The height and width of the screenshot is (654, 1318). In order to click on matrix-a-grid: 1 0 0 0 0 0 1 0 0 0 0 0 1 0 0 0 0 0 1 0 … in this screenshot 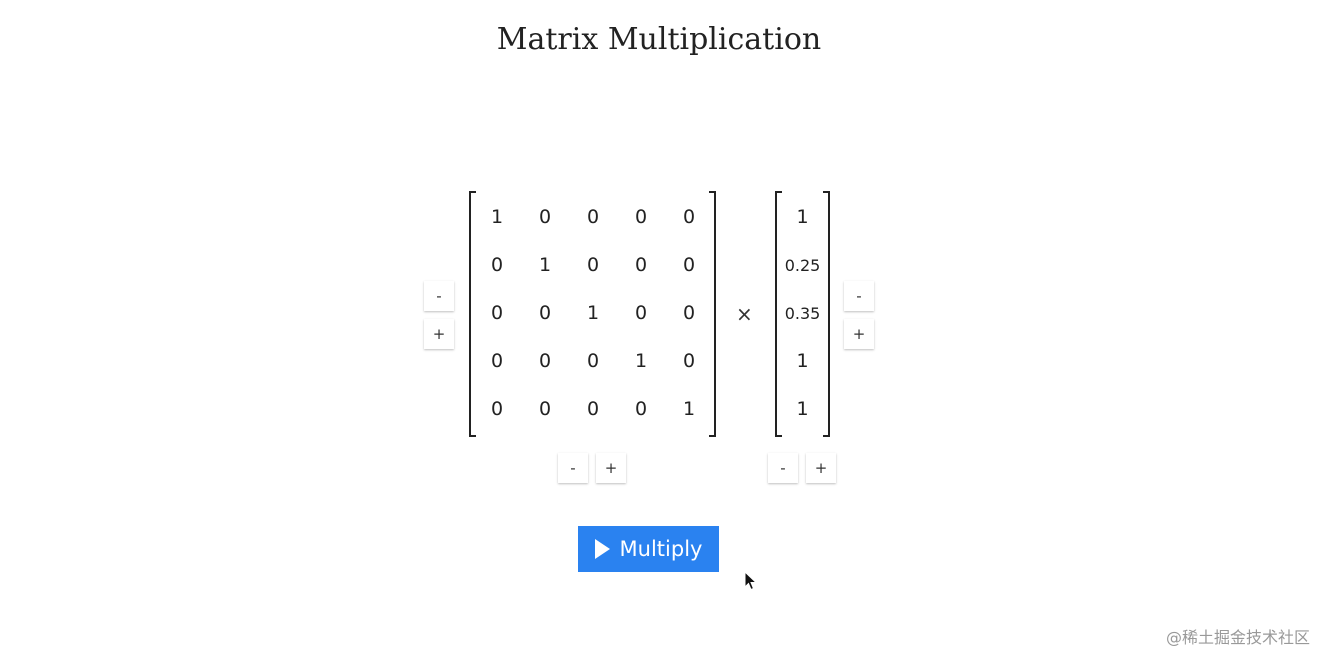, I will do `click(592, 314)`.